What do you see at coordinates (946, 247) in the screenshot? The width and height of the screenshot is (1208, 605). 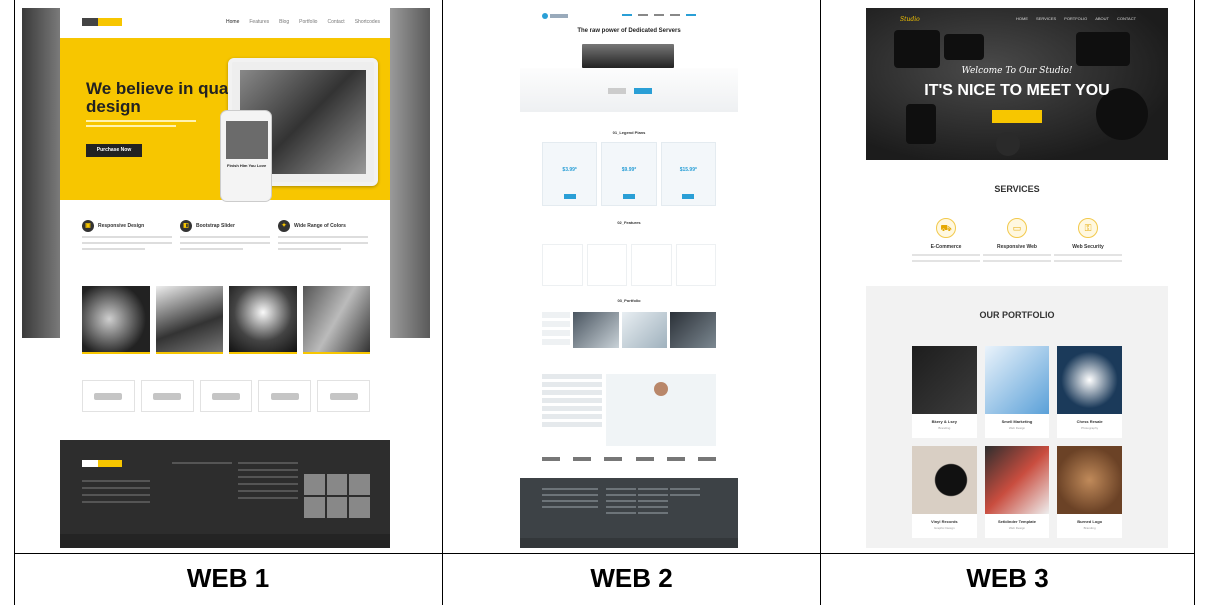 I see `service-name: E-Commerce` at bounding box center [946, 247].